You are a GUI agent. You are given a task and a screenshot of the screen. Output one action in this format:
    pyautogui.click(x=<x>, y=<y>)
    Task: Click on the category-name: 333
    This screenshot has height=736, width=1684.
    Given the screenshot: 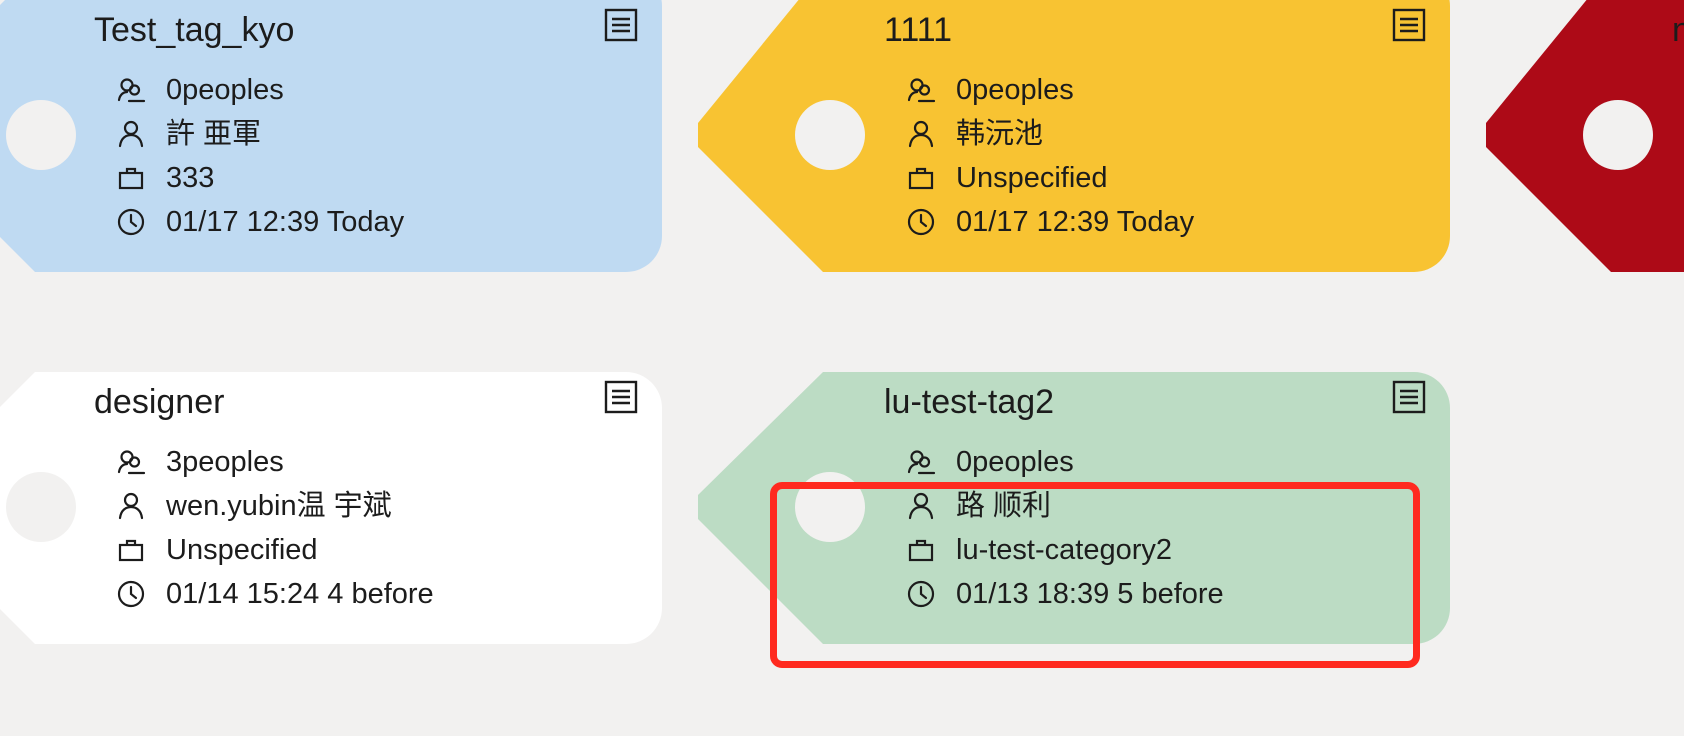 What is the action you would take?
    pyautogui.click(x=190, y=178)
    